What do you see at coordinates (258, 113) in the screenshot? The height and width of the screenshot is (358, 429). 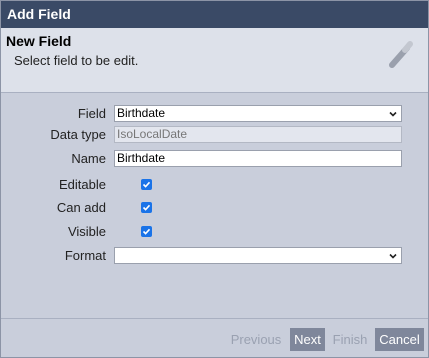 I see `field-select: Birthdate` at bounding box center [258, 113].